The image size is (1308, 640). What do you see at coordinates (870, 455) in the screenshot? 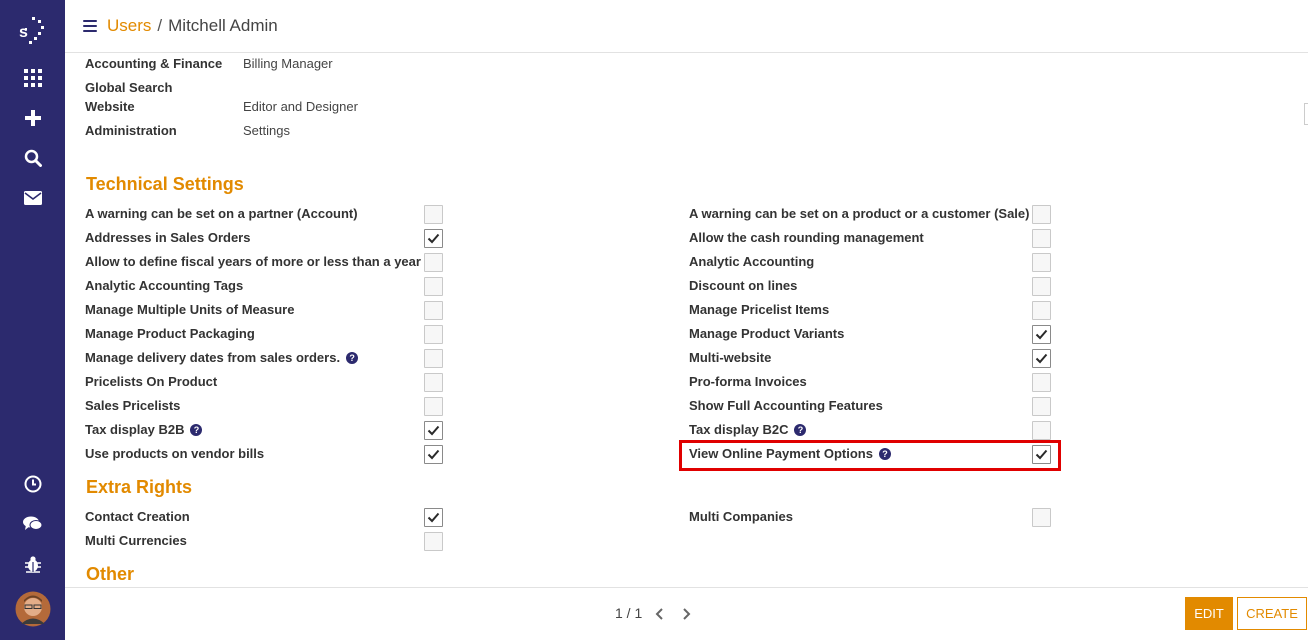
I see `highlight-box` at bounding box center [870, 455].